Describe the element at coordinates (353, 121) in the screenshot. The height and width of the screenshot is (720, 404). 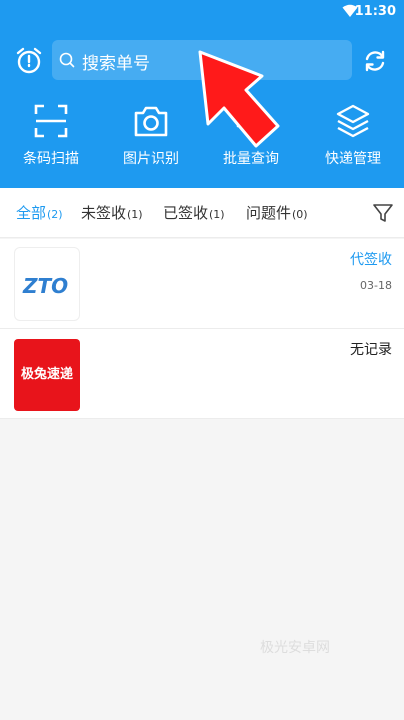
I see `layers-icon` at that location.